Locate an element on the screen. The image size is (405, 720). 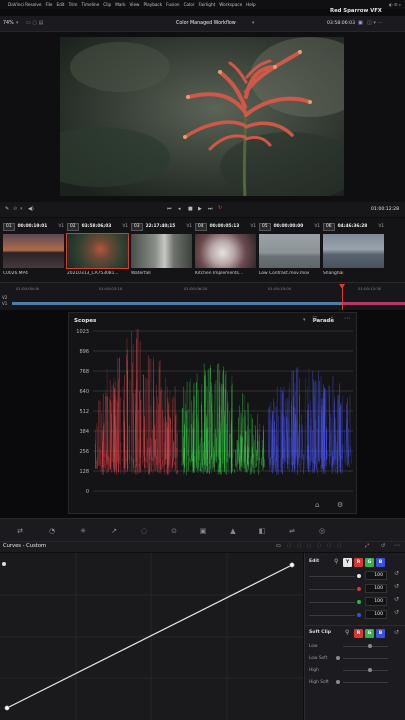
rgb-mixer-icon: ◔ is located at coordinates (52, 531).